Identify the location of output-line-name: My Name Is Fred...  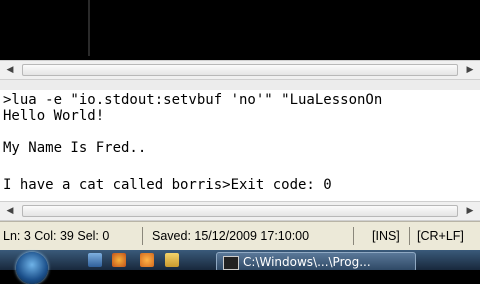
(75, 148).